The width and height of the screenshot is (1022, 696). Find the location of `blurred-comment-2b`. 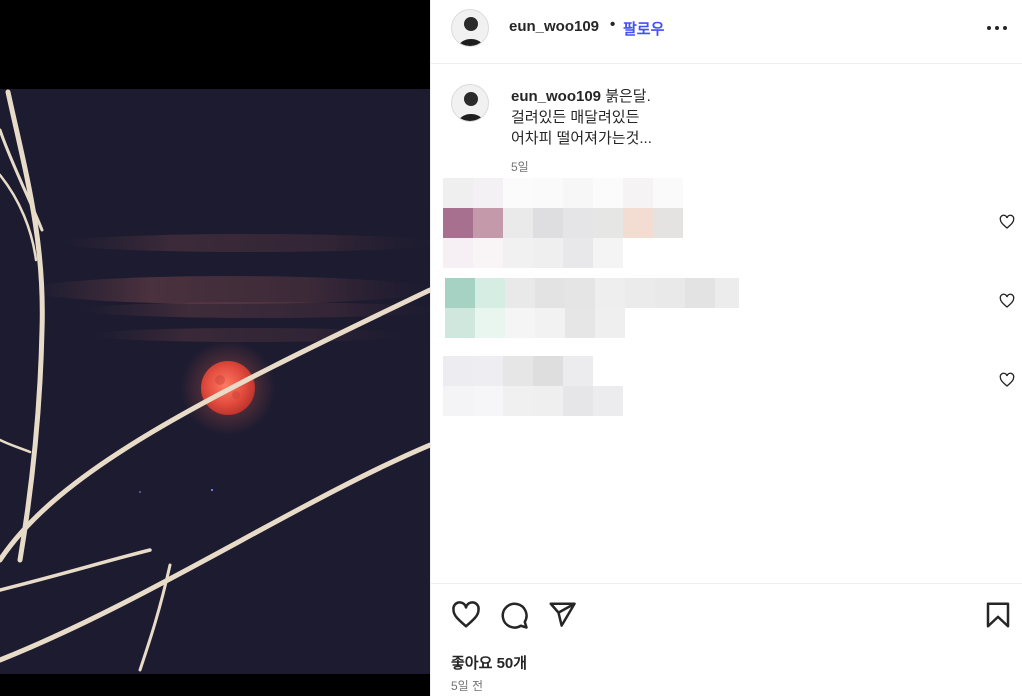

blurred-comment-2b is located at coordinates (535, 323).